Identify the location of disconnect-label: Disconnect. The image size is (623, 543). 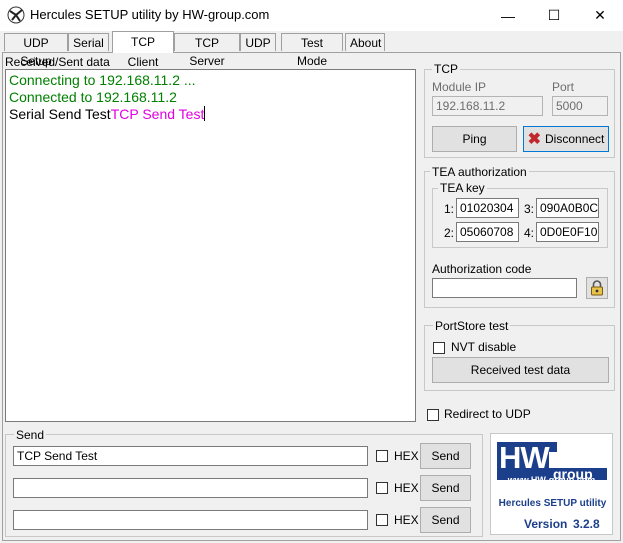
(575, 139).